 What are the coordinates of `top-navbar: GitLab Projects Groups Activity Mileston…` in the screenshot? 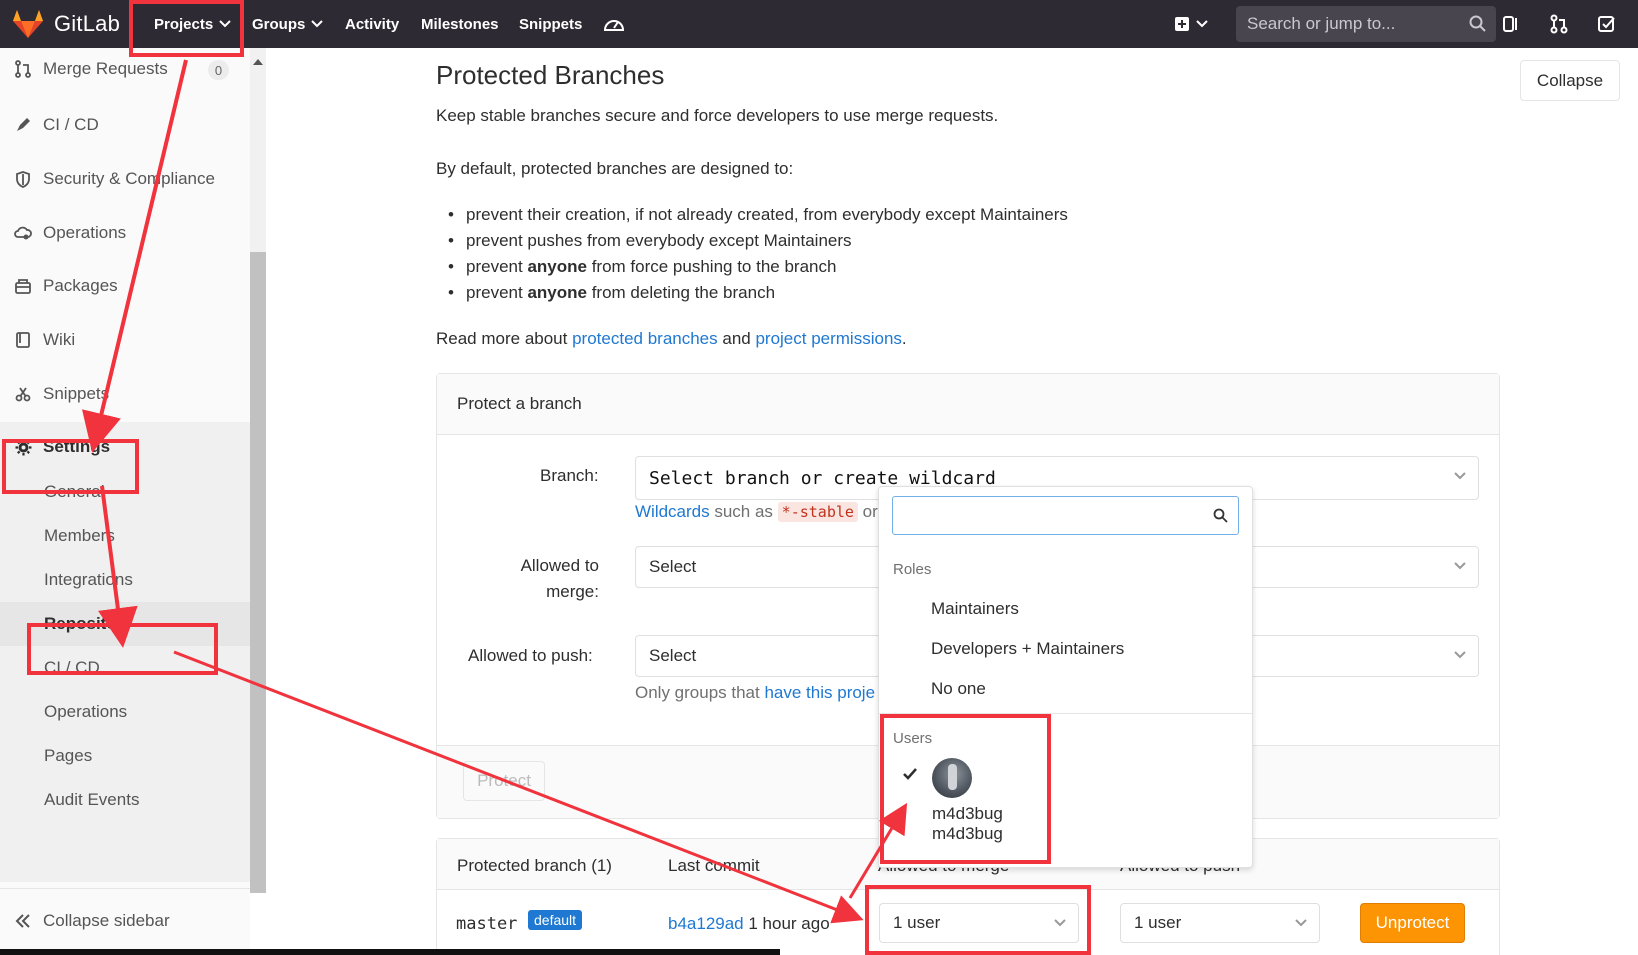 It's located at (819, 24).